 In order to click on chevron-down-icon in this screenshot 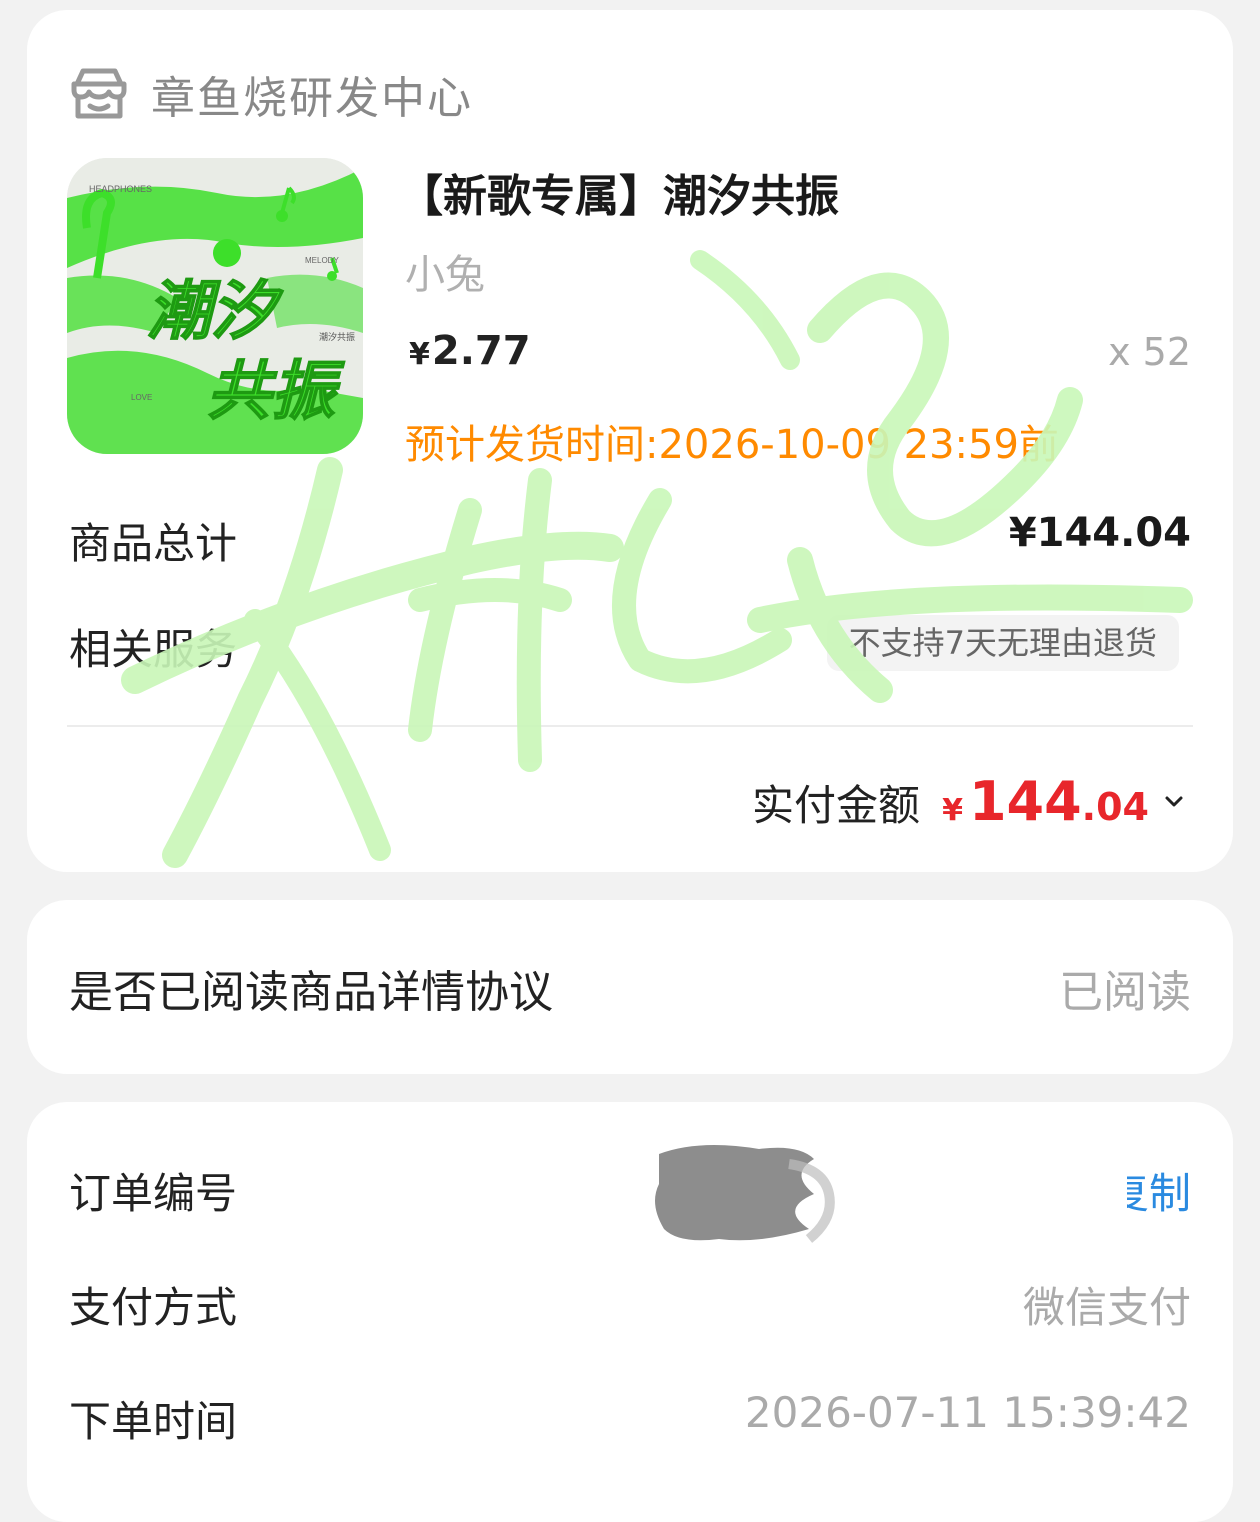, I will do `click(1174, 802)`.